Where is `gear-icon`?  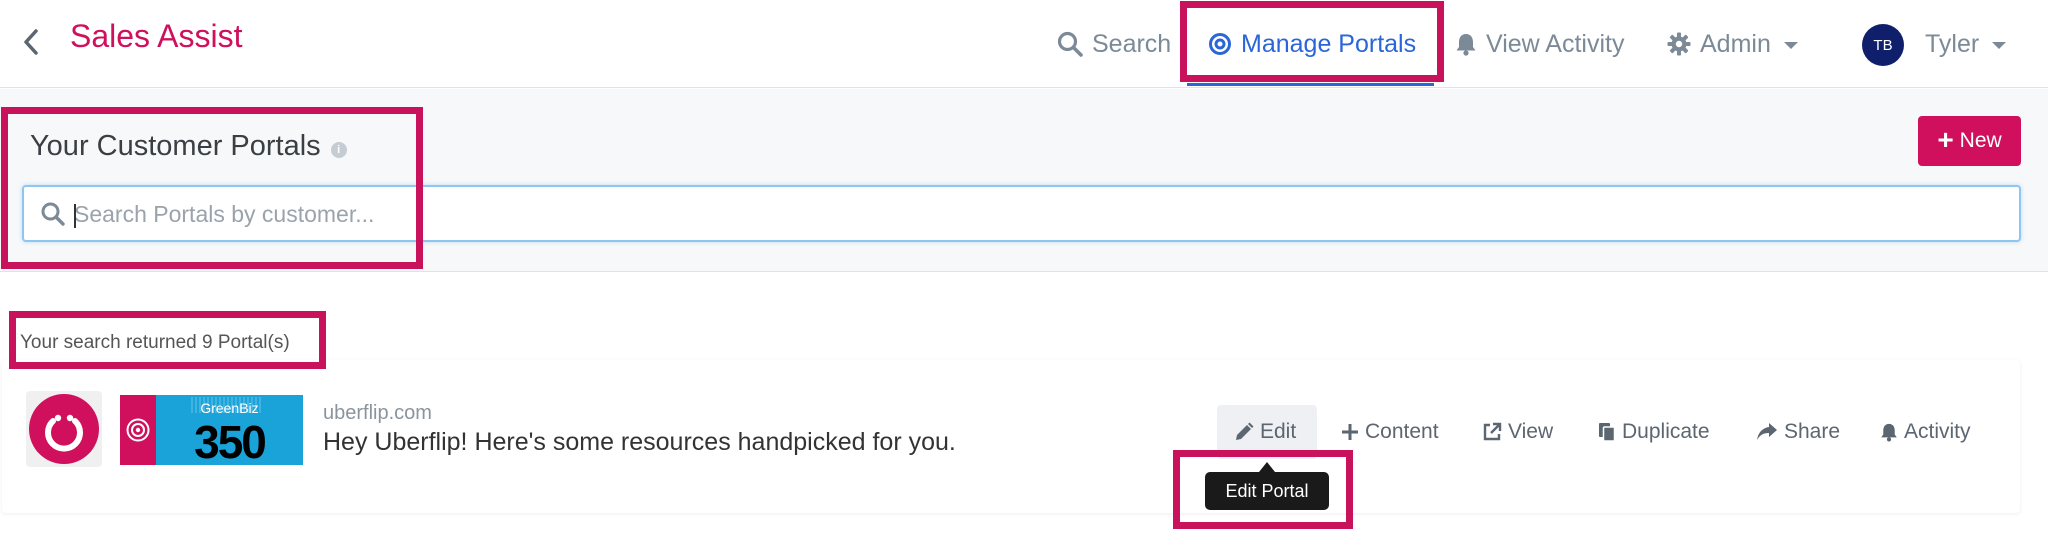 gear-icon is located at coordinates (1679, 44).